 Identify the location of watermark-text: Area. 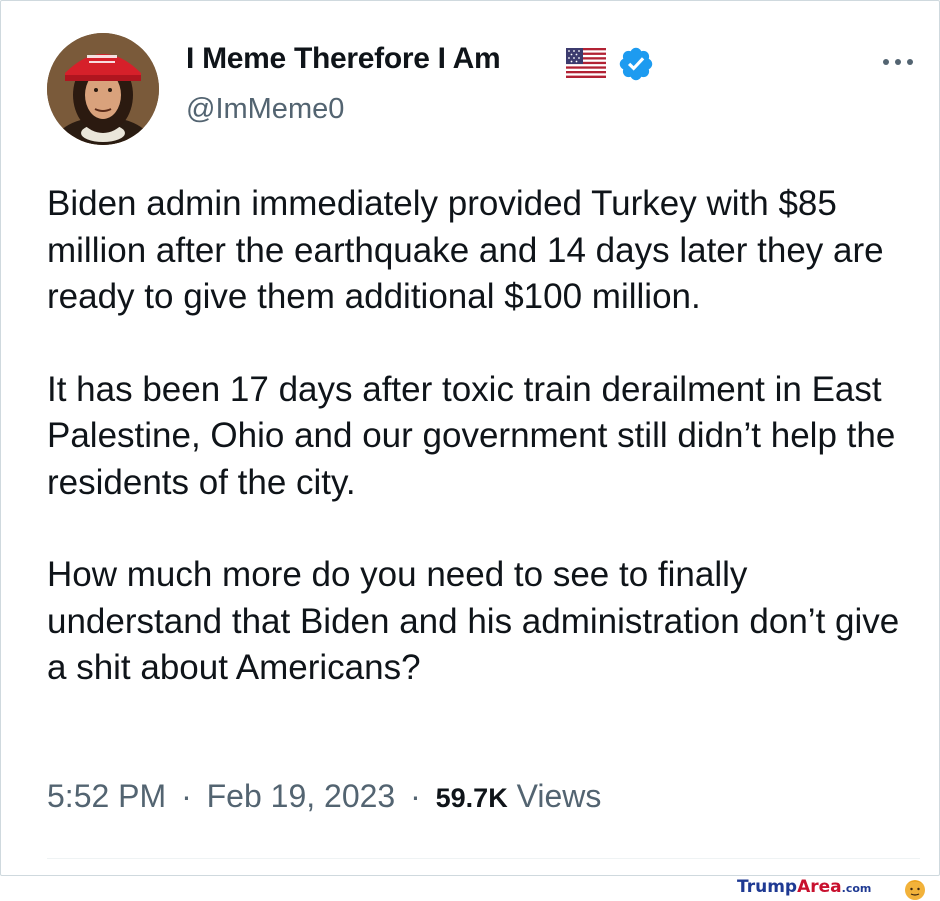
(819, 887).